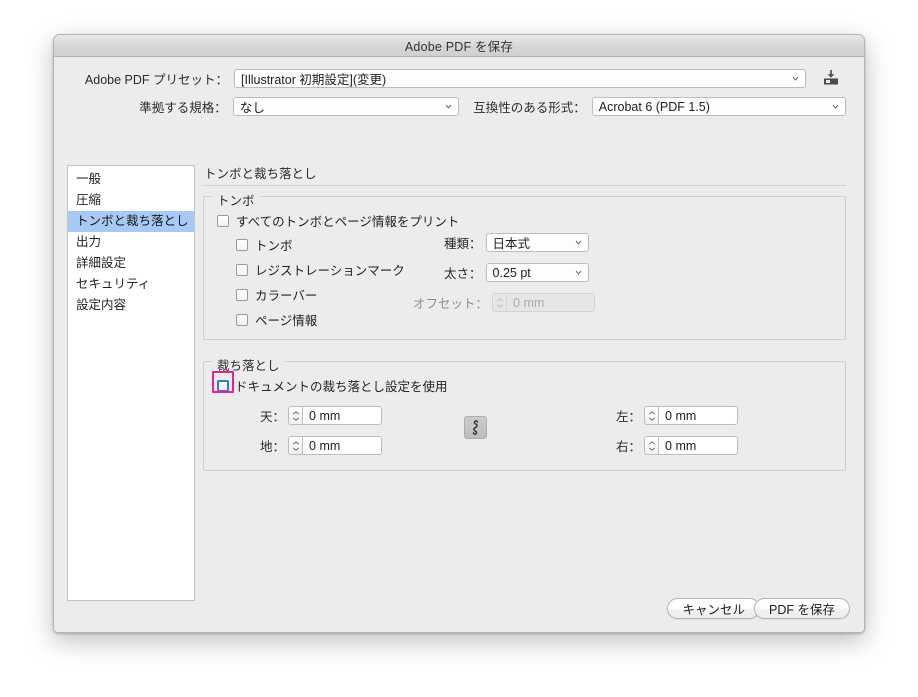 This screenshot has width=918, height=697. I want to click on save-preset-button, so click(831, 78).